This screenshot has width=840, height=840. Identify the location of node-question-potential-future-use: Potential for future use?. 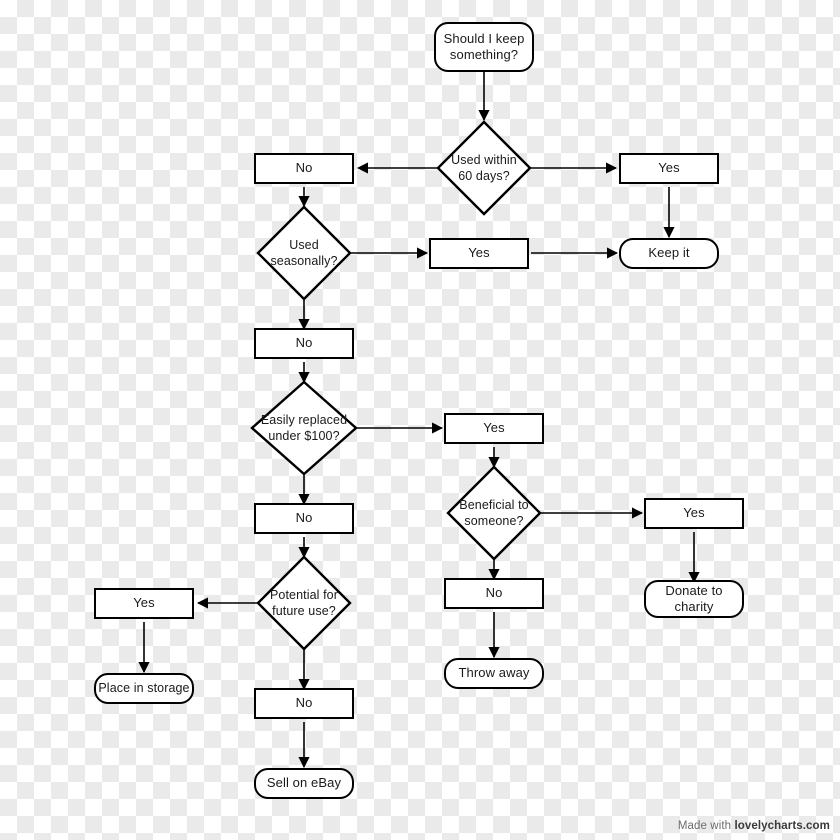
(304, 603).